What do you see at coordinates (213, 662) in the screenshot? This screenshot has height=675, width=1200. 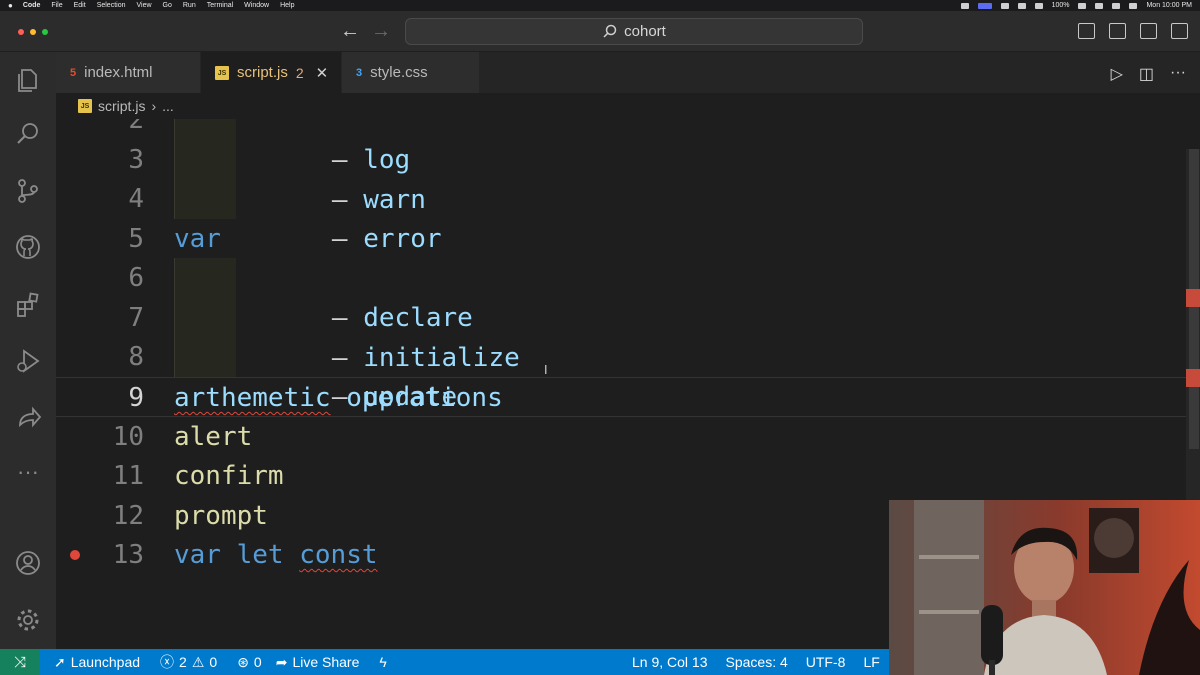 I see `warning-count: 0` at bounding box center [213, 662].